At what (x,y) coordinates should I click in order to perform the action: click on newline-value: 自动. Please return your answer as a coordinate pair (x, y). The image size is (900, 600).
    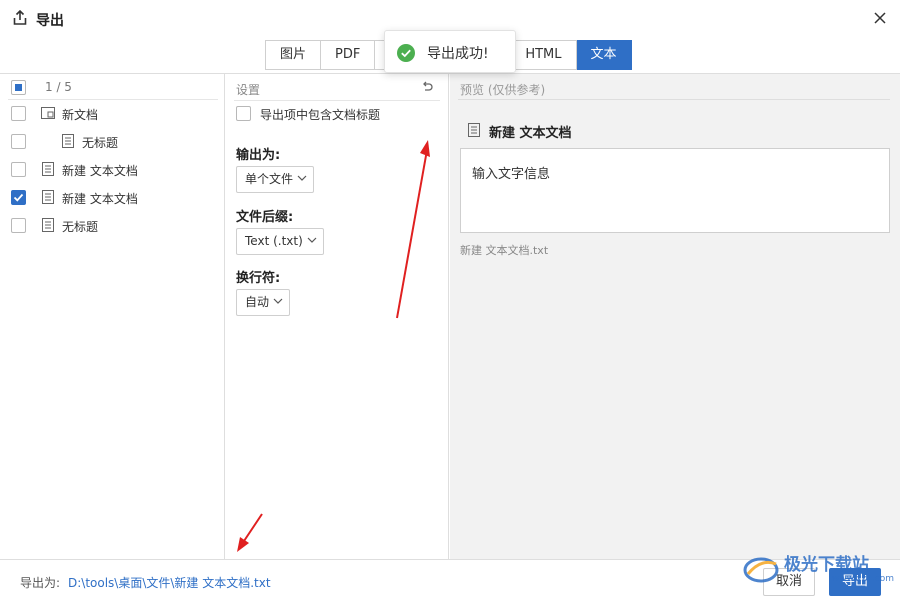
    Looking at the image, I should click on (257, 302).